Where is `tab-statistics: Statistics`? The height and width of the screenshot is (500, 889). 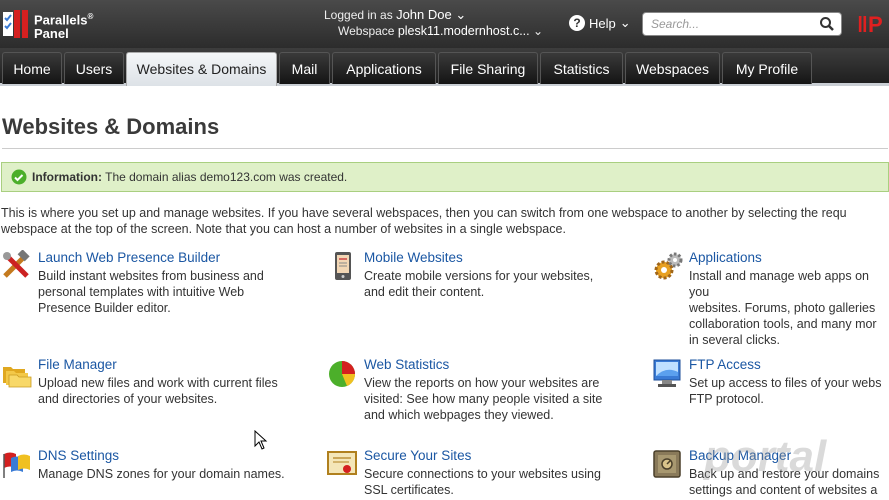 tab-statistics: Statistics is located at coordinates (581, 68).